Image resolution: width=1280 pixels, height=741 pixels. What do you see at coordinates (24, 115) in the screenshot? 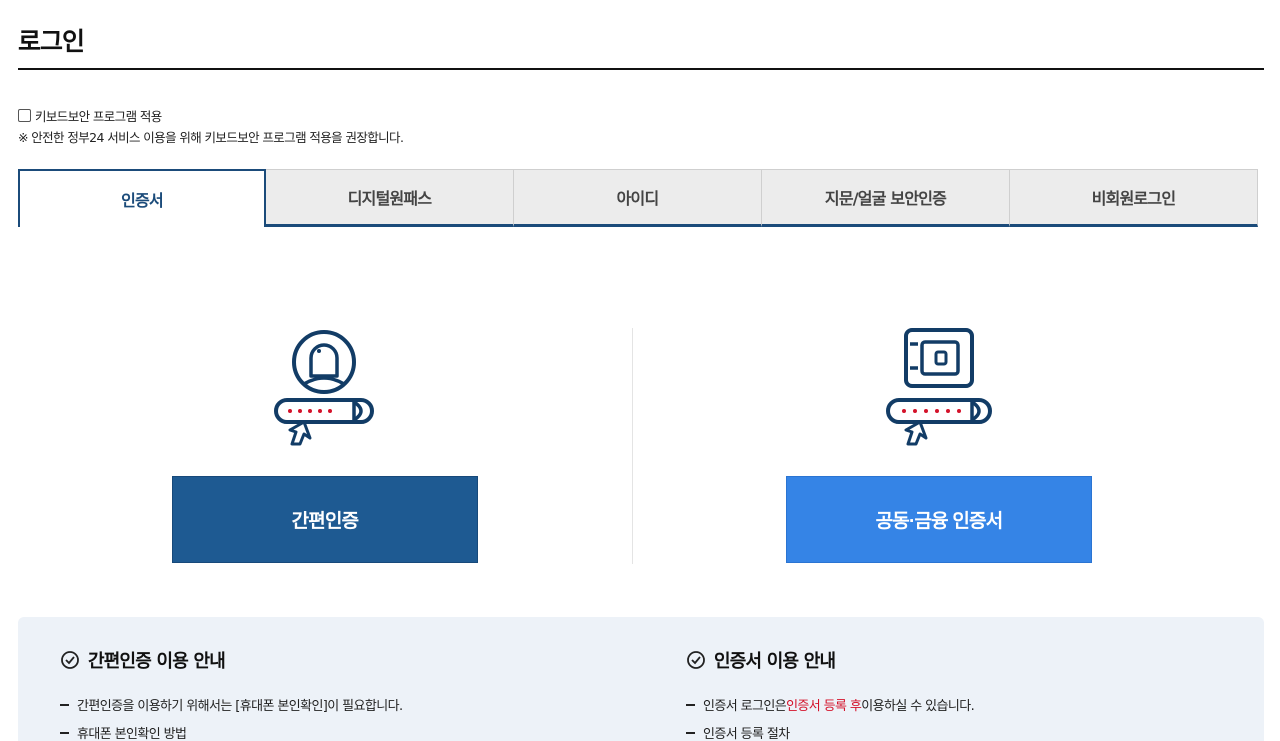
I see `keyboard-security-checkbox` at bounding box center [24, 115].